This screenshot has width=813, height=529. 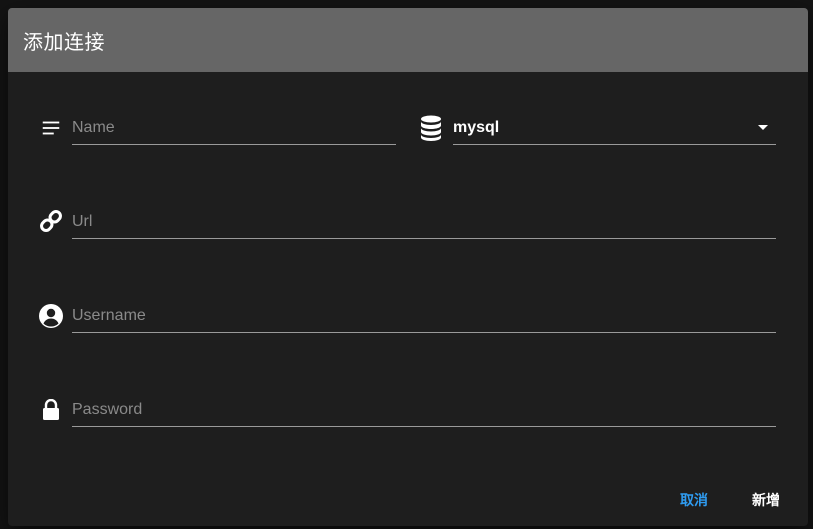 What do you see at coordinates (51, 410) in the screenshot?
I see `lock-icon` at bounding box center [51, 410].